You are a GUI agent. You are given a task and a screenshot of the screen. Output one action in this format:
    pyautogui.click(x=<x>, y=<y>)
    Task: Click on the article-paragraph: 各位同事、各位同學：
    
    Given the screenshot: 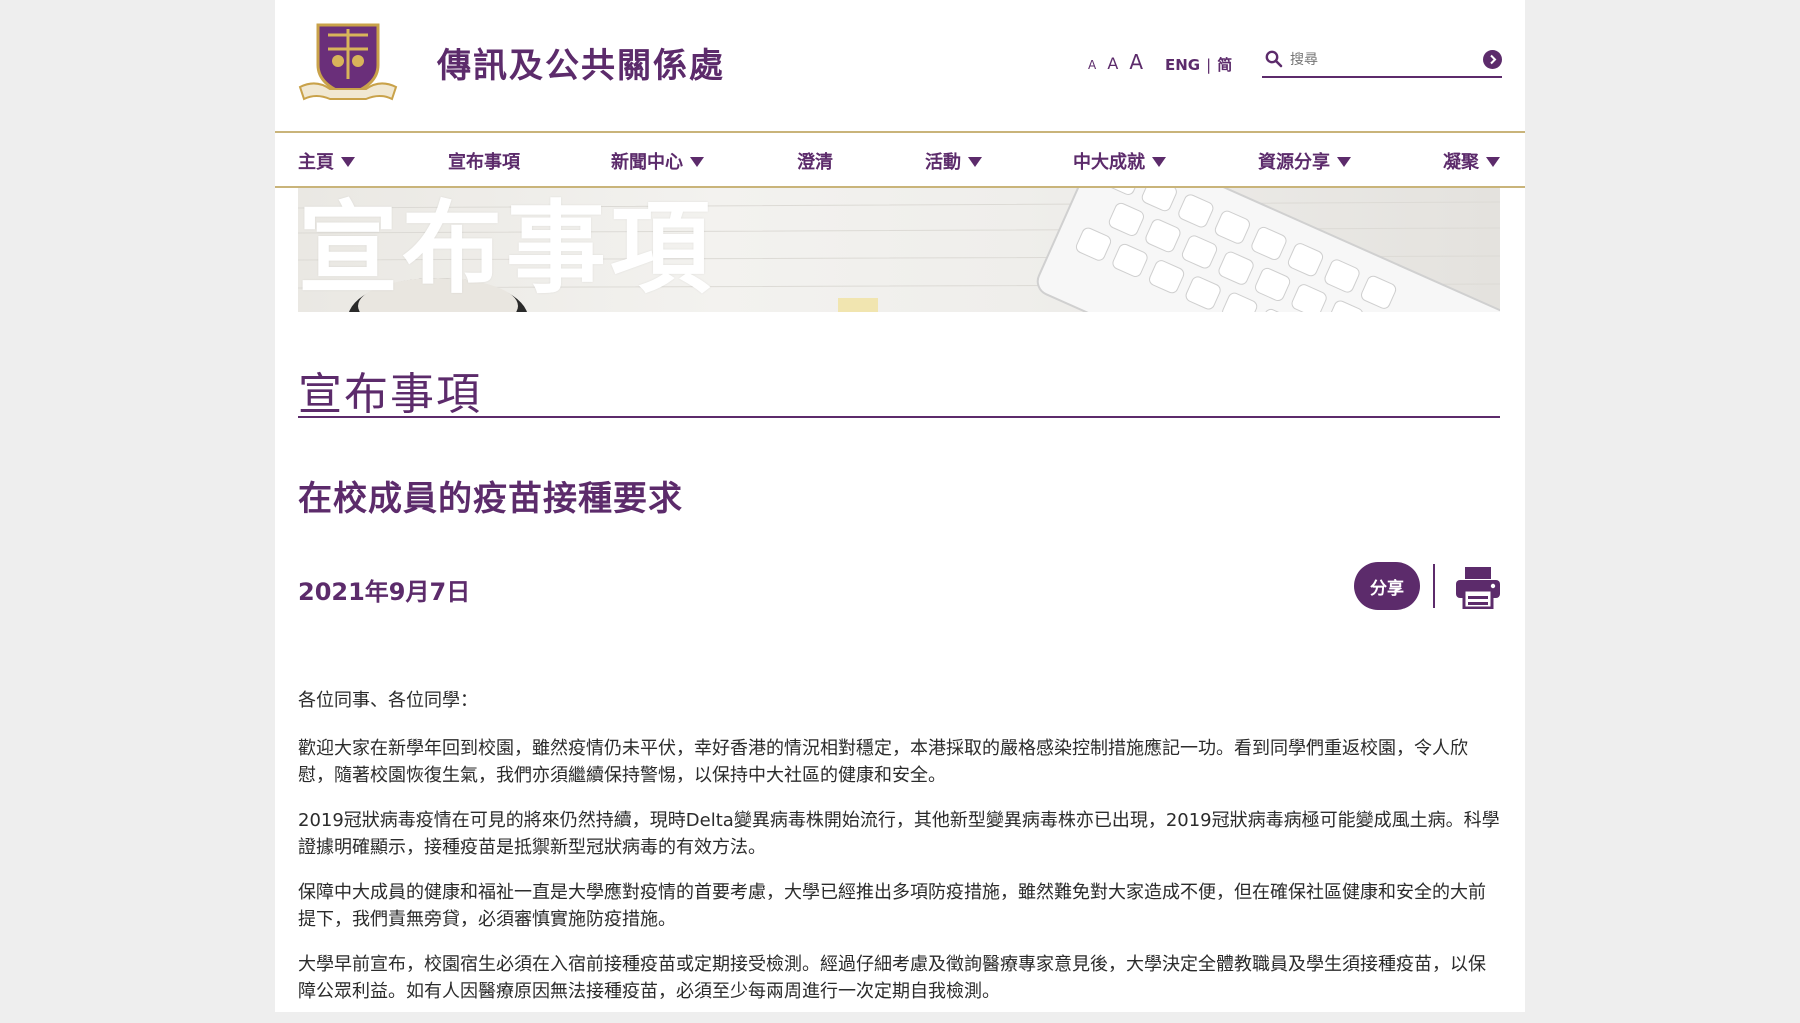 What is the action you would take?
    pyautogui.click(x=388, y=700)
    